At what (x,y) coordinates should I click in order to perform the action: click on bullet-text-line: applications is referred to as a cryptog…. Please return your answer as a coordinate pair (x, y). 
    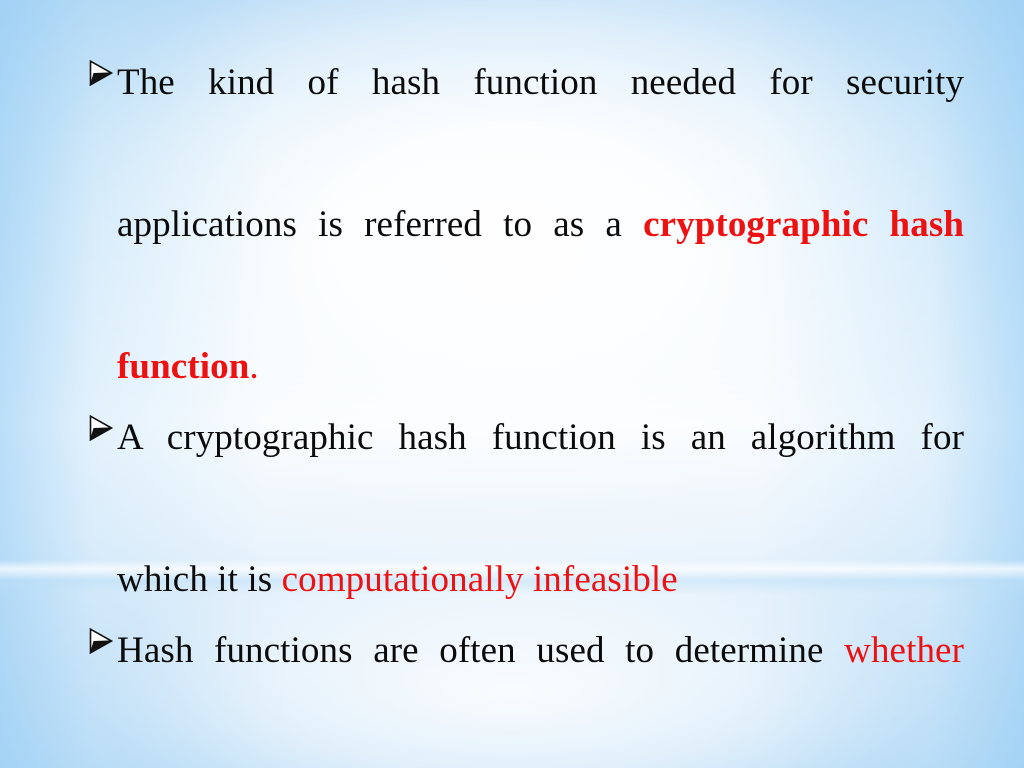
    Looking at the image, I should click on (540, 260).